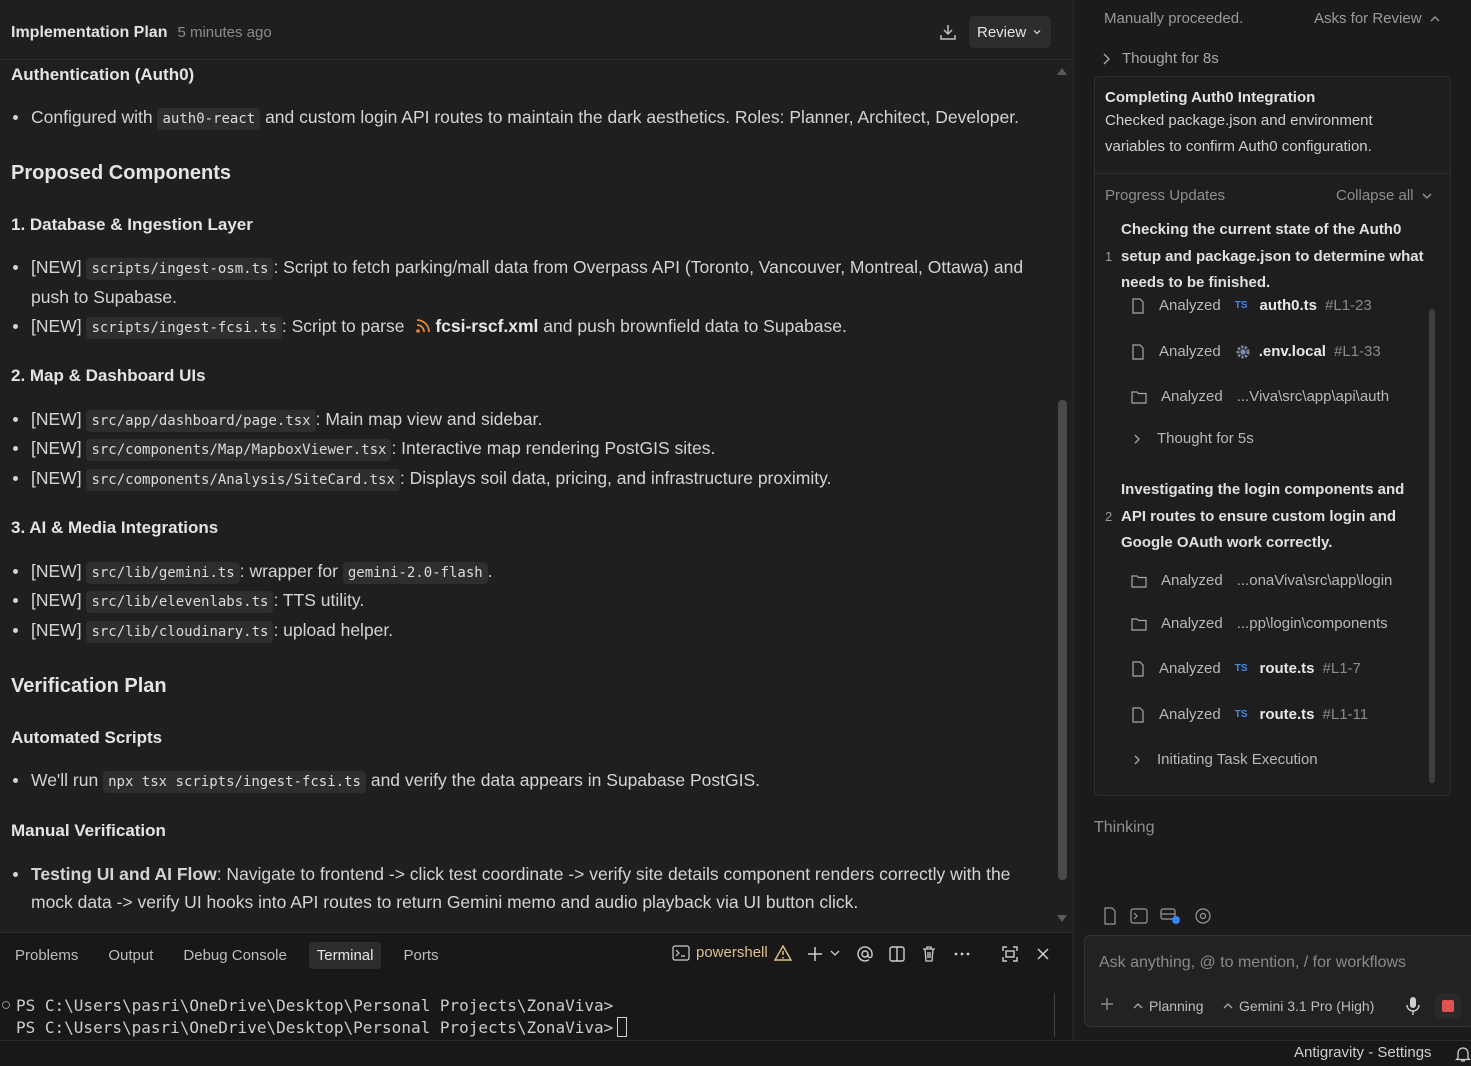  What do you see at coordinates (735, 1053) in the screenshot?
I see `status-bar: Antigravity - Settings` at bounding box center [735, 1053].